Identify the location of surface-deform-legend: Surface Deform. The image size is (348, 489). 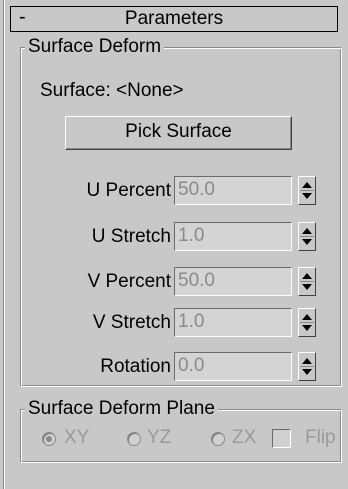
(95, 47).